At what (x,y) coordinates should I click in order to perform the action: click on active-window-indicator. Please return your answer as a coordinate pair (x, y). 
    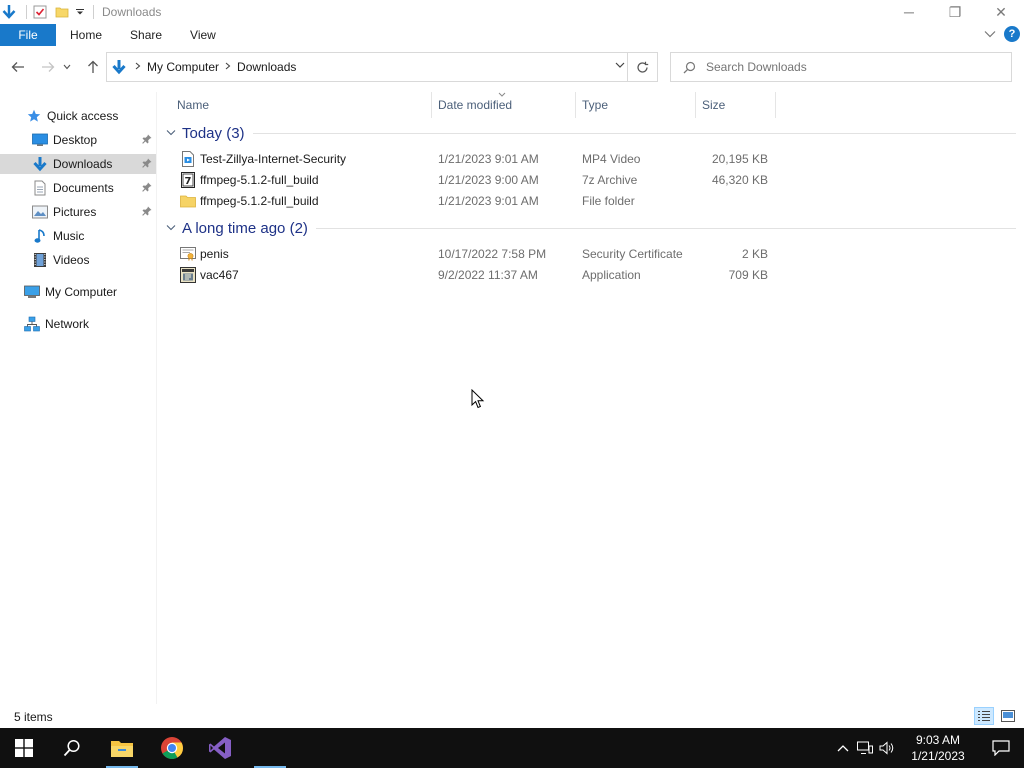
    Looking at the image, I should click on (270, 748).